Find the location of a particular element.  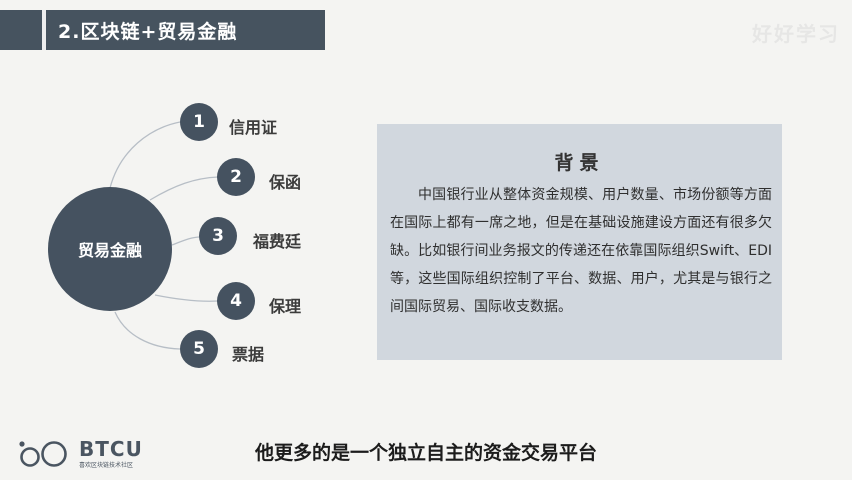

node-label-1: 信用证 is located at coordinates (253, 127).